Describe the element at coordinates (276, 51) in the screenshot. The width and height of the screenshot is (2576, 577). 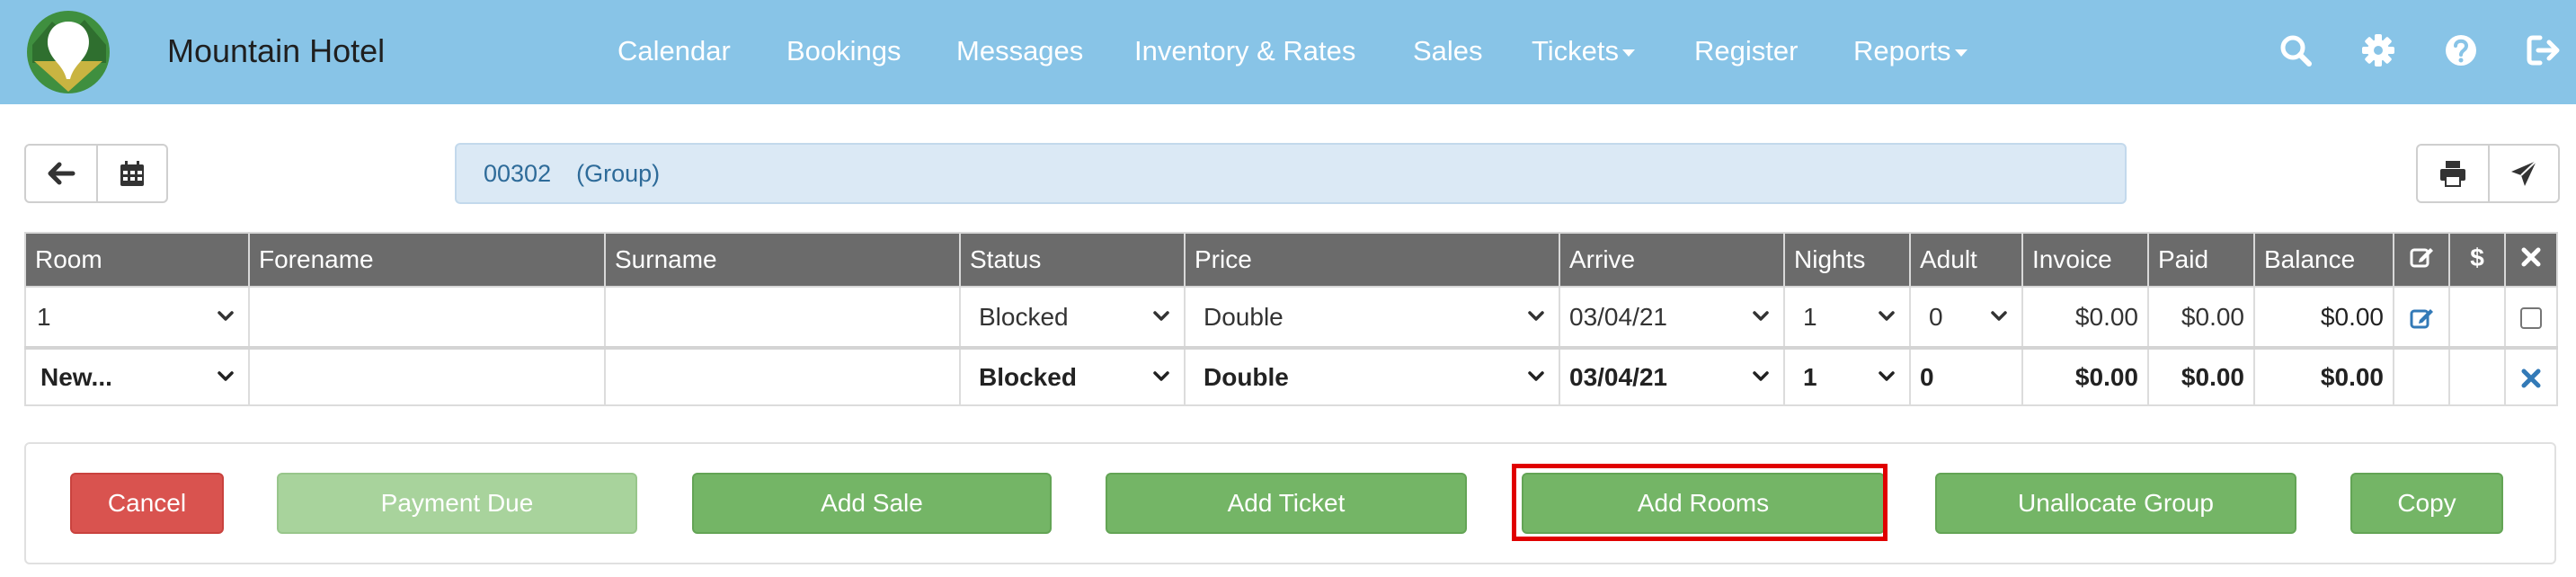
I see `brand-name: Mountain Hotel` at that location.